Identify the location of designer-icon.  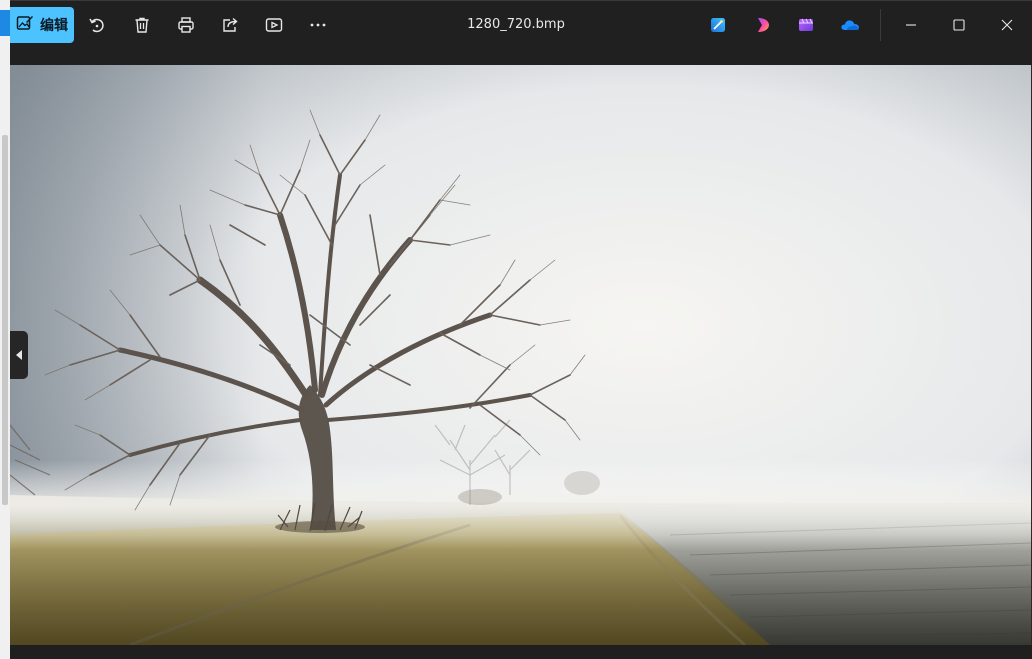
(718, 25).